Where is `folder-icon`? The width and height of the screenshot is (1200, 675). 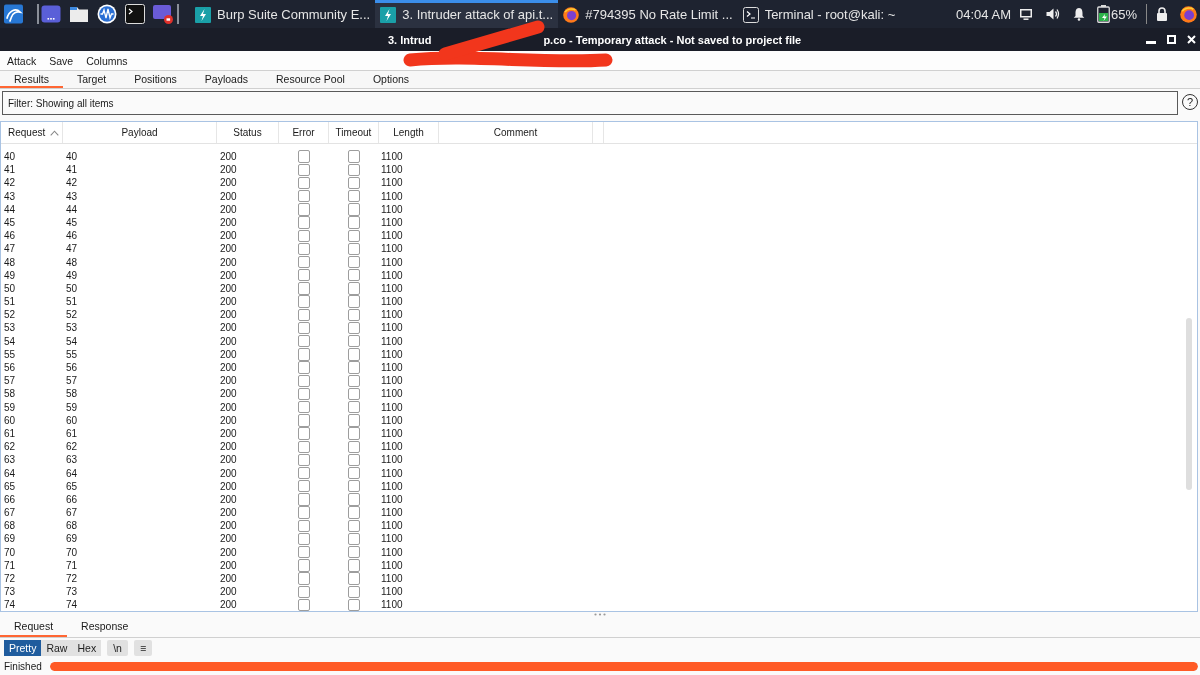 folder-icon is located at coordinates (79, 14).